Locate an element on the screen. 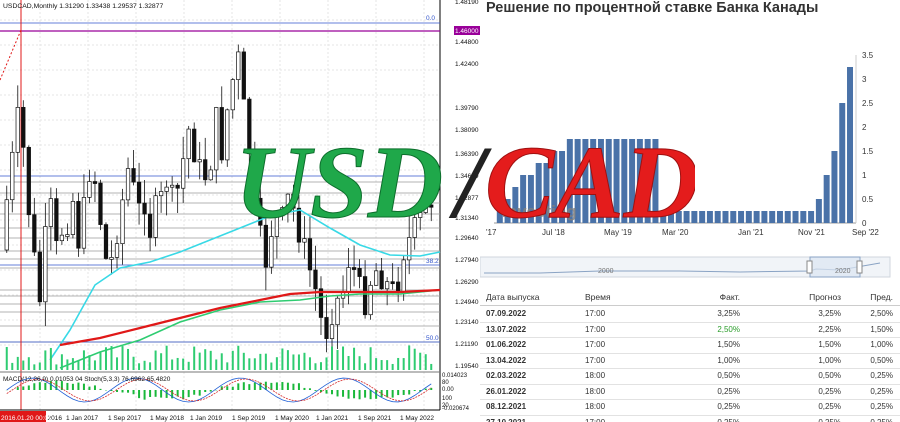  time-axis-label: 1 May 2018 is located at coordinates (167, 418).